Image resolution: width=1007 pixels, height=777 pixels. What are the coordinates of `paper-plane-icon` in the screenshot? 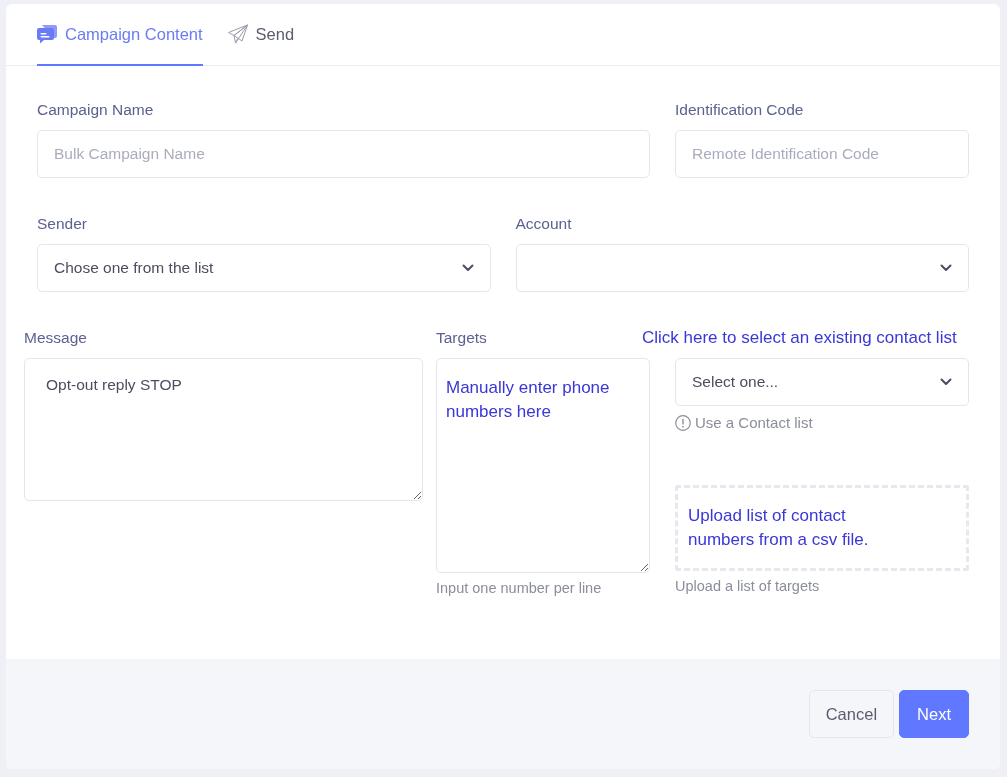 It's located at (237, 34).